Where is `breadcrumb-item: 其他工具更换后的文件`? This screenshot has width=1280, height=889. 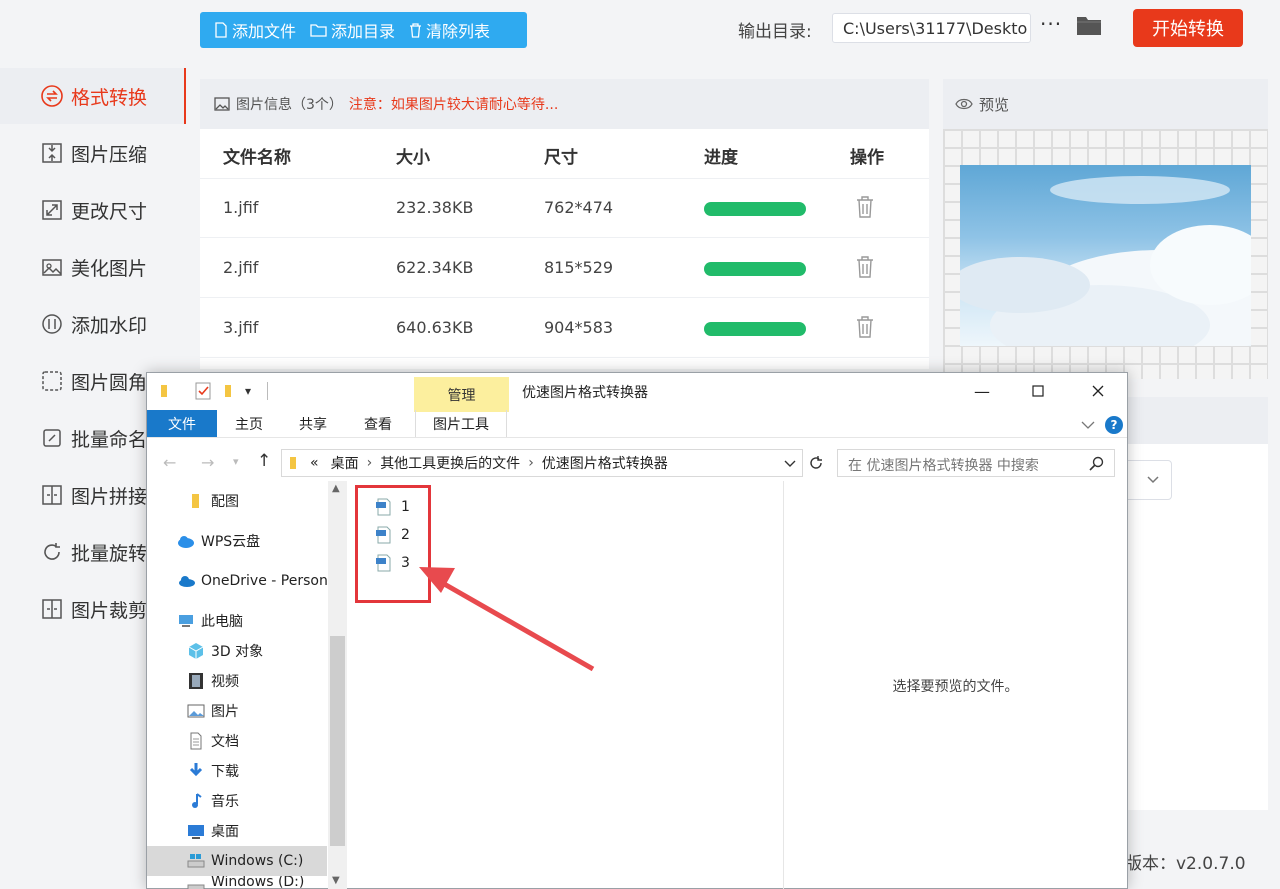
breadcrumb-item: 其他工具更换后的文件 is located at coordinates (450, 463).